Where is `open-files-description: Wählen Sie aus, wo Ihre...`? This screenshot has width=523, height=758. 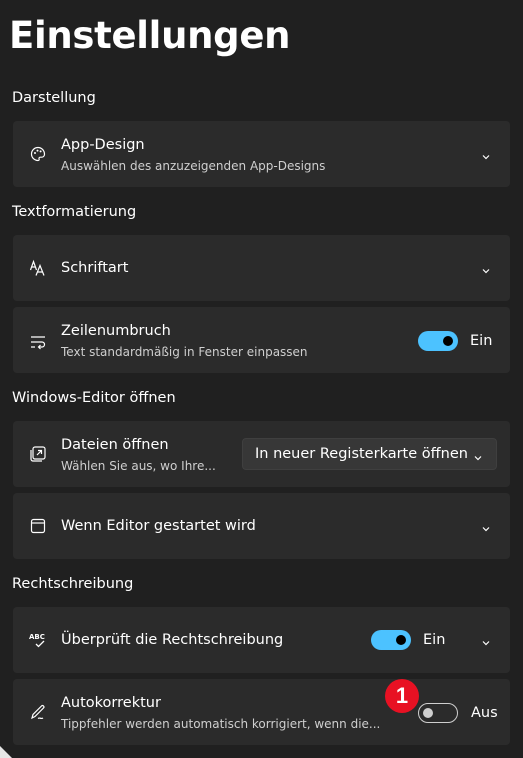 open-files-description: Wählen Sie aus, wo Ihre... is located at coordinates (138, 466).